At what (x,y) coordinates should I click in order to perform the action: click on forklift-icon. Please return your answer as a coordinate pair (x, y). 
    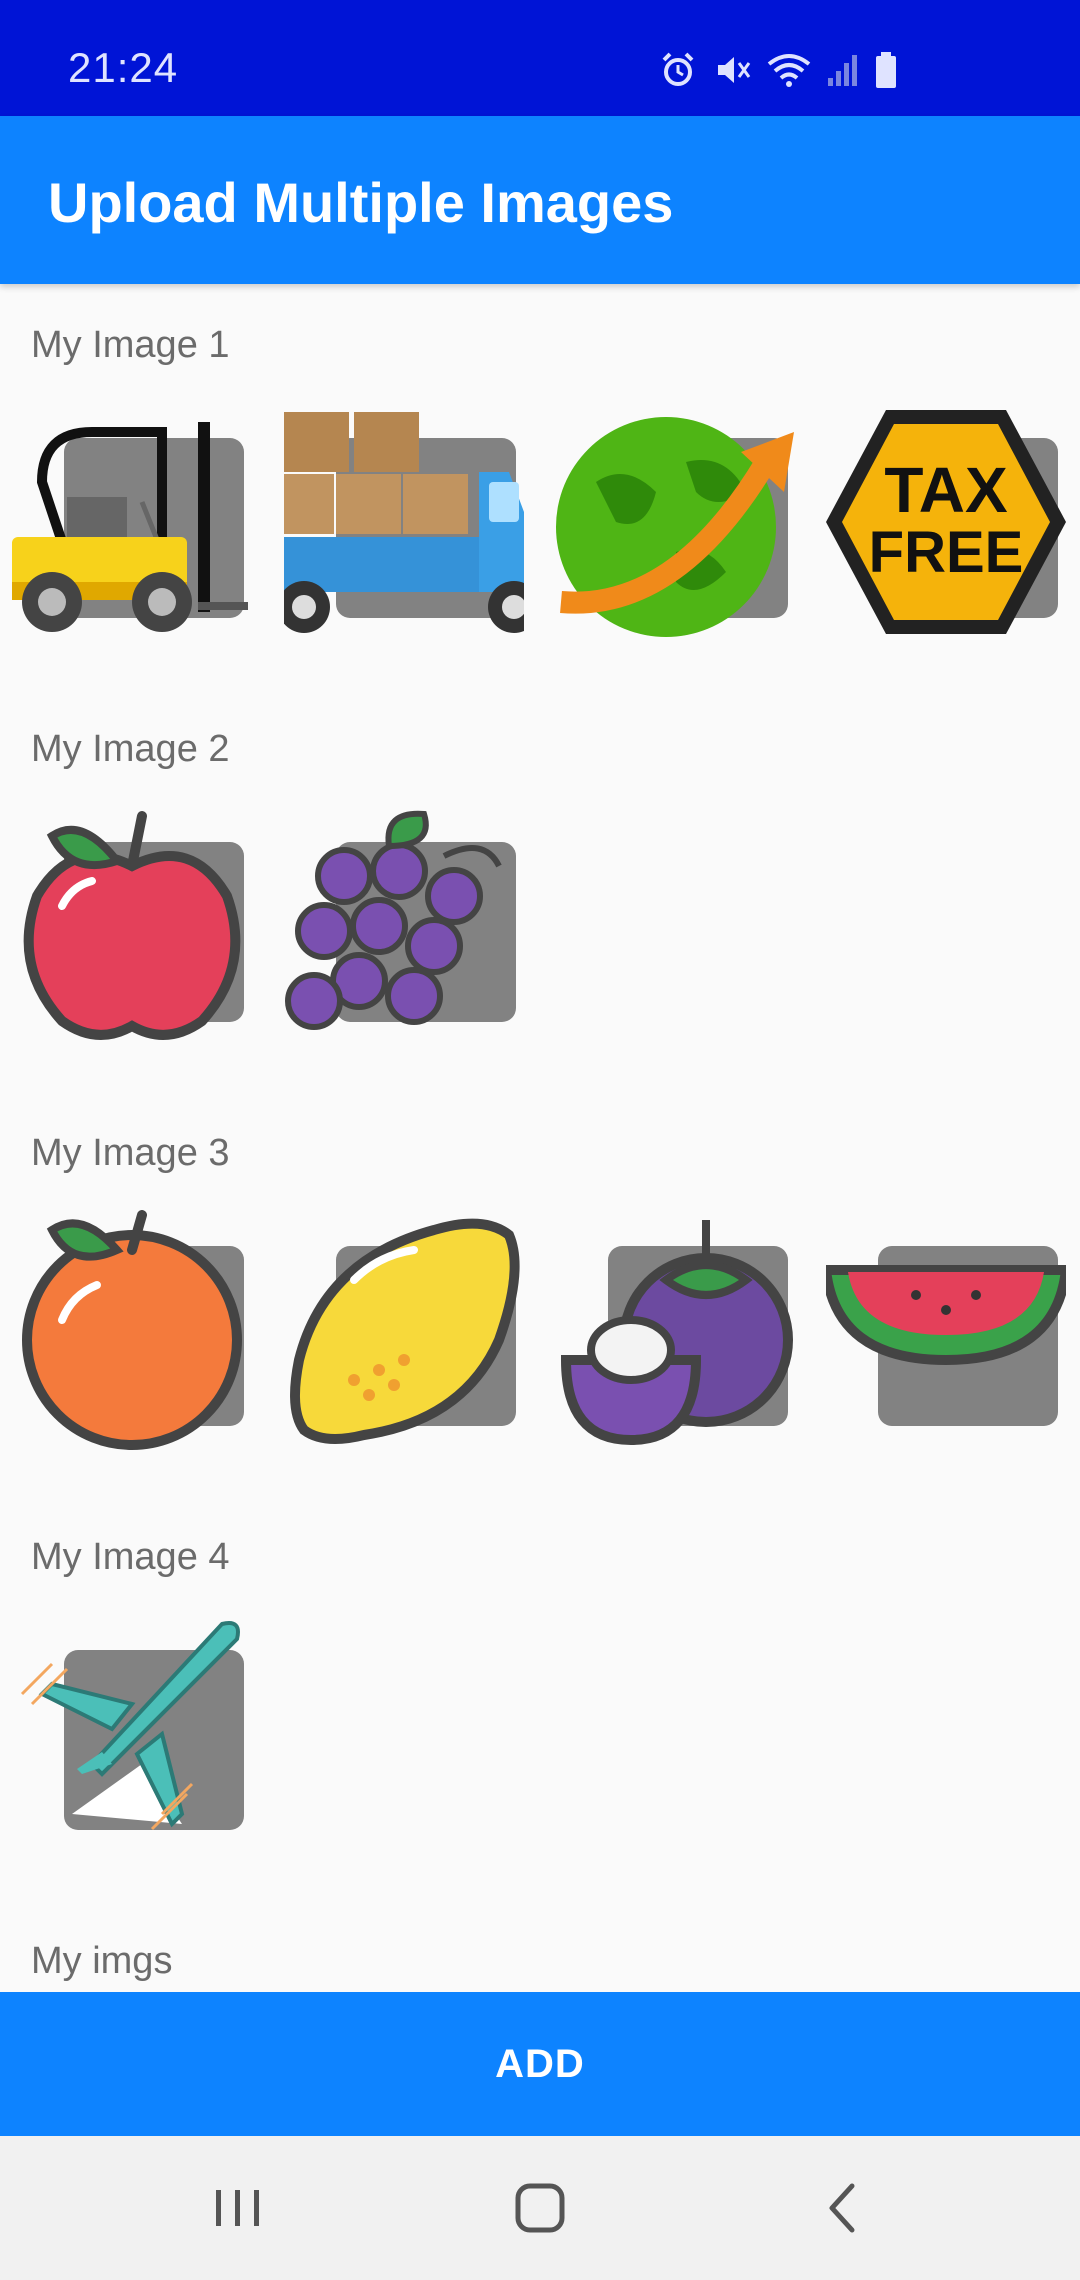
    Looking at the image, I should click on (130, 527).